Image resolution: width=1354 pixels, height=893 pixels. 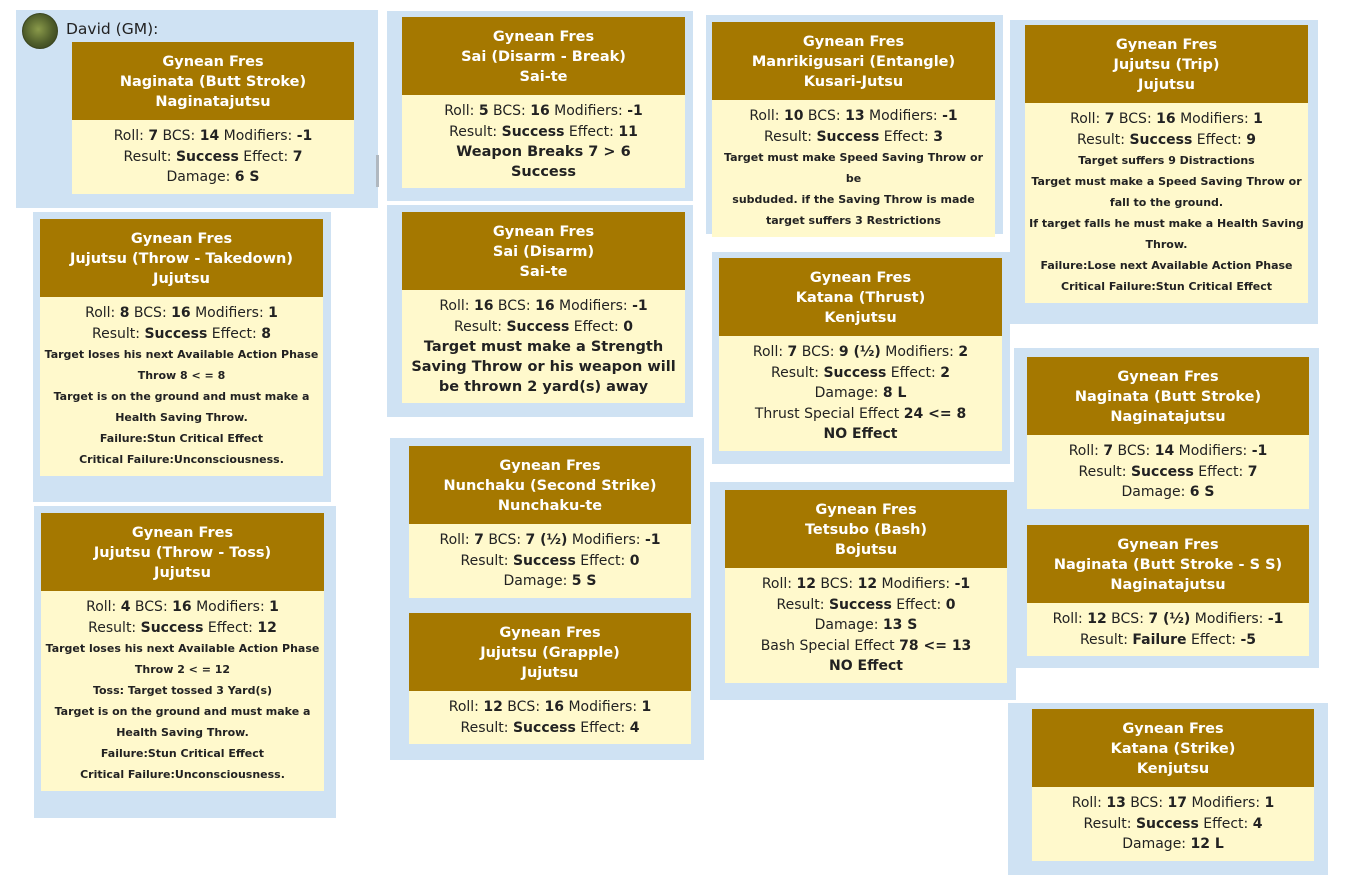 I want to click on roll-line: Roll: 16 BCS: 16 Modifiers: -1, so click(x=543, y=306).